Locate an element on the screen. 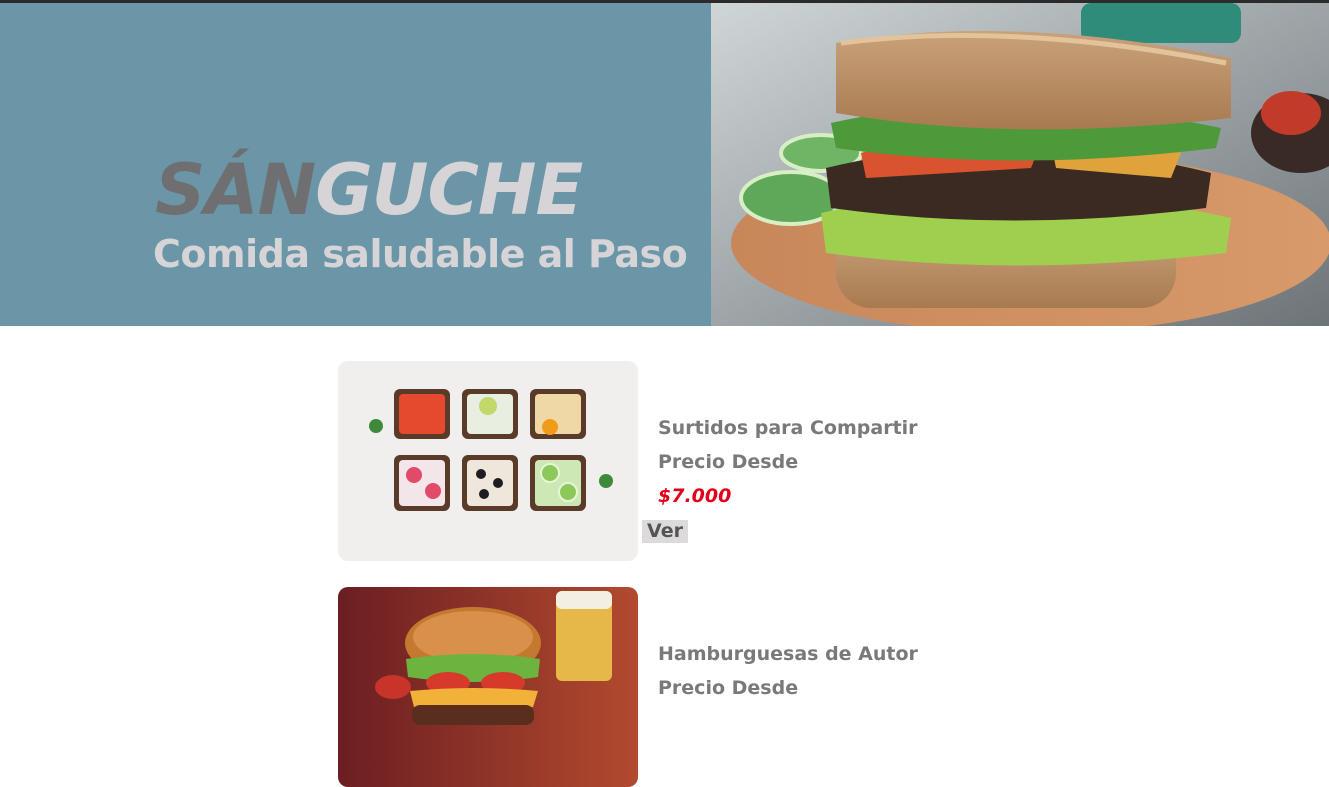 Image resolution: width=1329 pixels, height=787 pixels. brand-logo-part-1: SÁN is located at coordinates (235, 190).